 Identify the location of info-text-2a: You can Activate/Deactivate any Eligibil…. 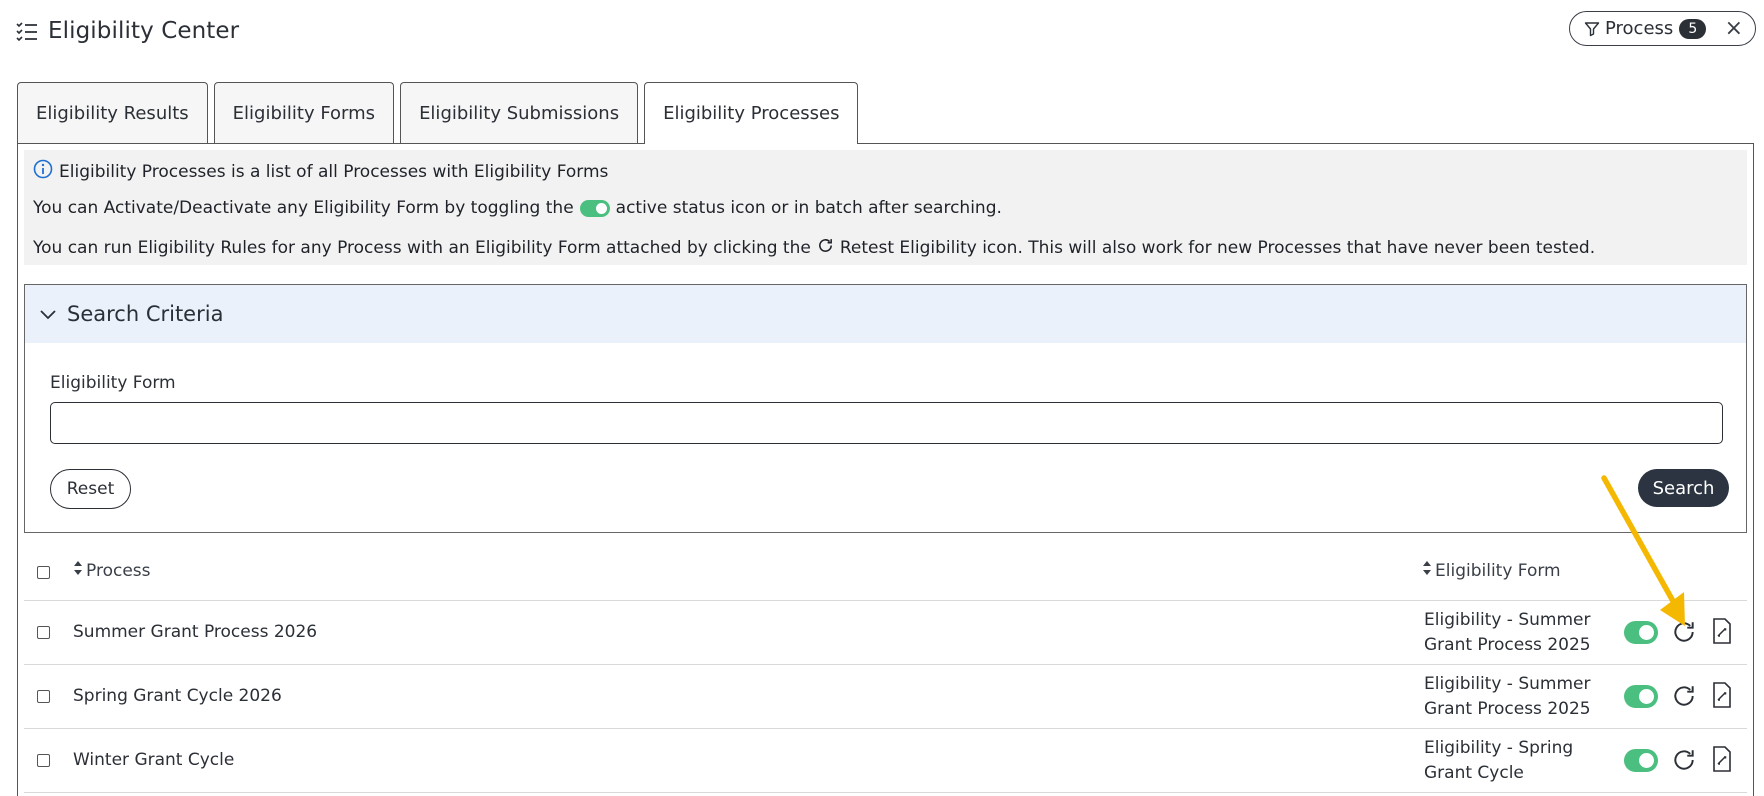
(303, 208).